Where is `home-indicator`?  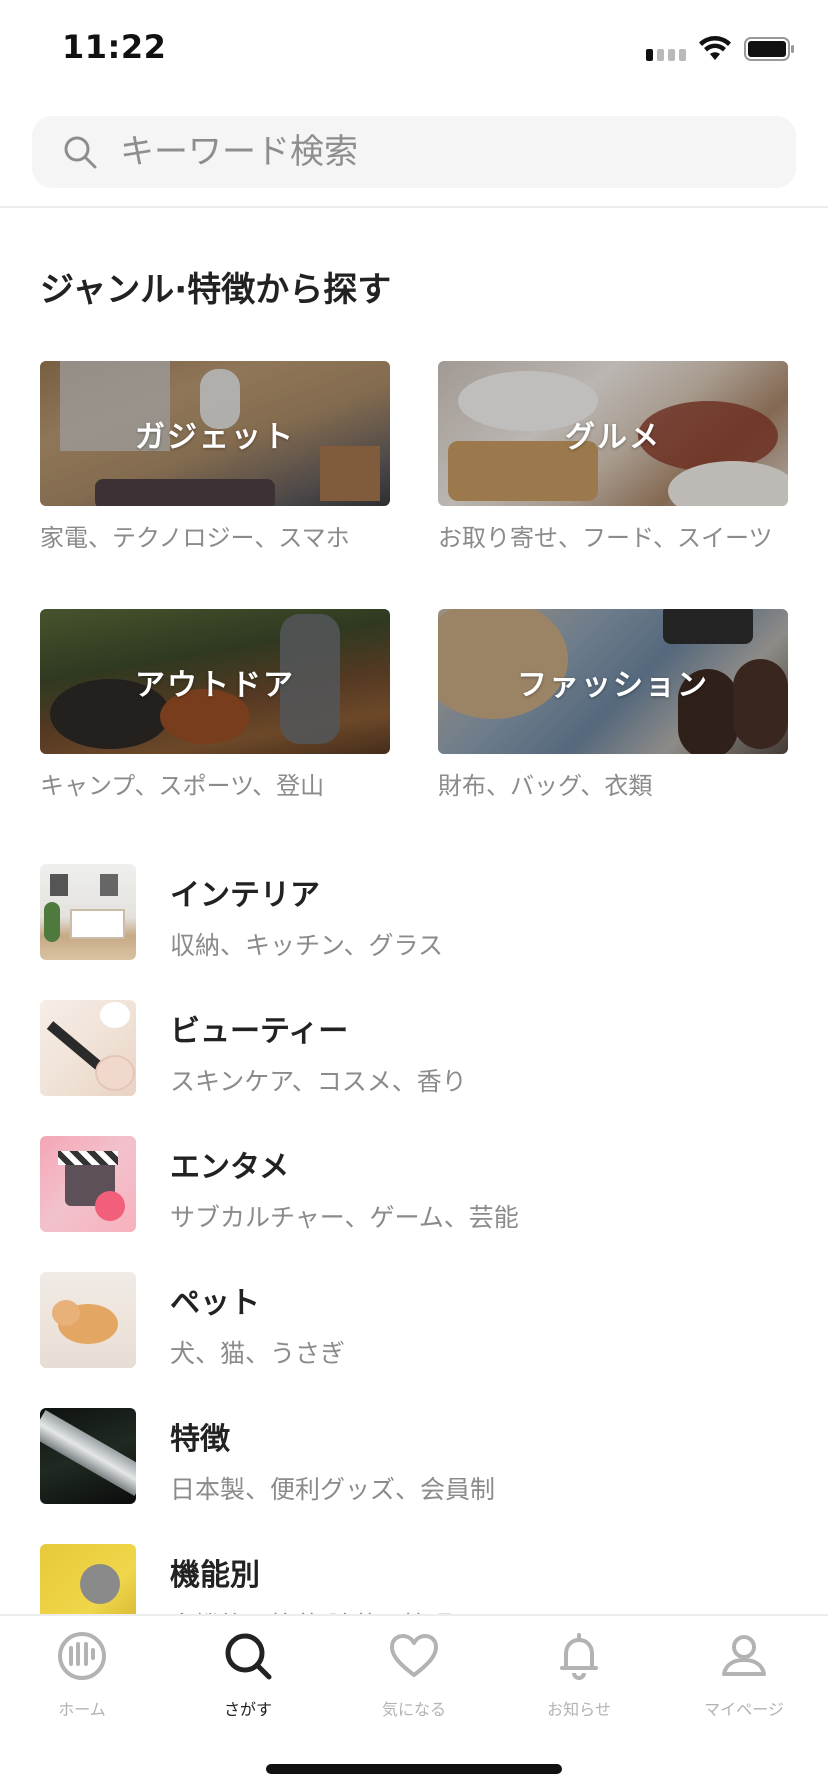 home-indicator is located at coordinates (414, 1769).